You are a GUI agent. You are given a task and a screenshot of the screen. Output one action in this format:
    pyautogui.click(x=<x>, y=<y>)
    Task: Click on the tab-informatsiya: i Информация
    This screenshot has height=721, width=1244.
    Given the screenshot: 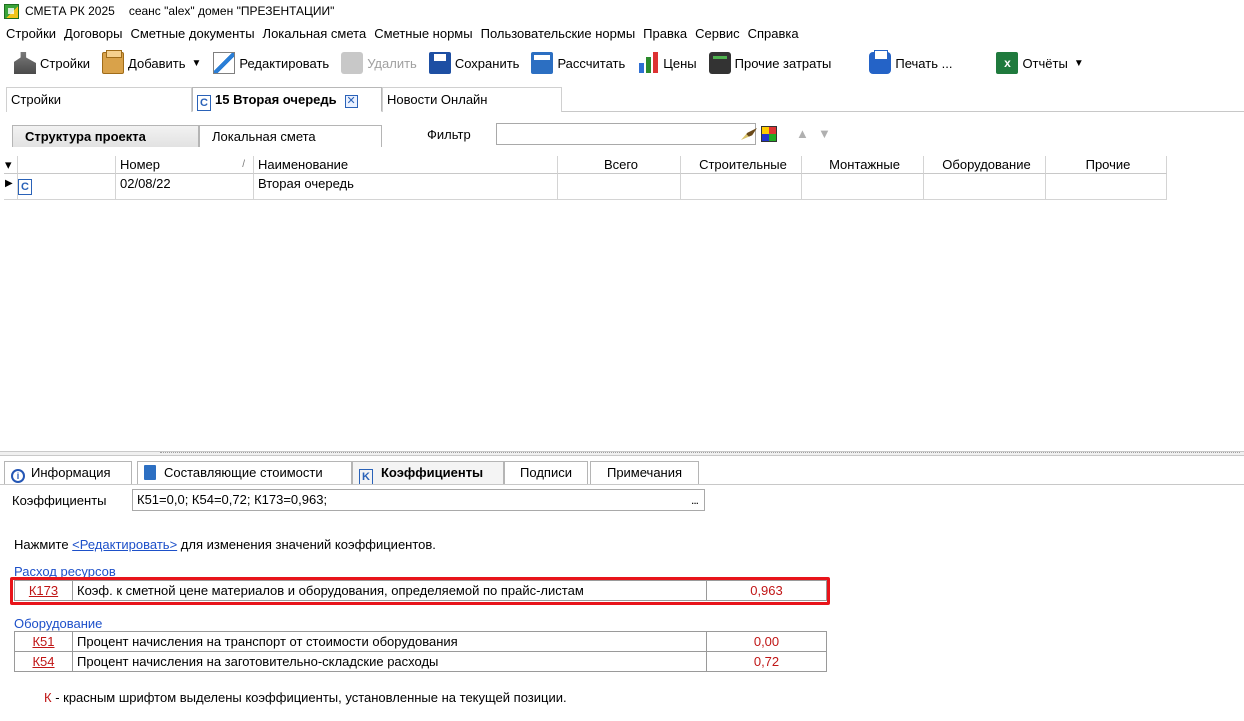 What is the action you would take?
    pyautogui.click(x=68, y=473)
    